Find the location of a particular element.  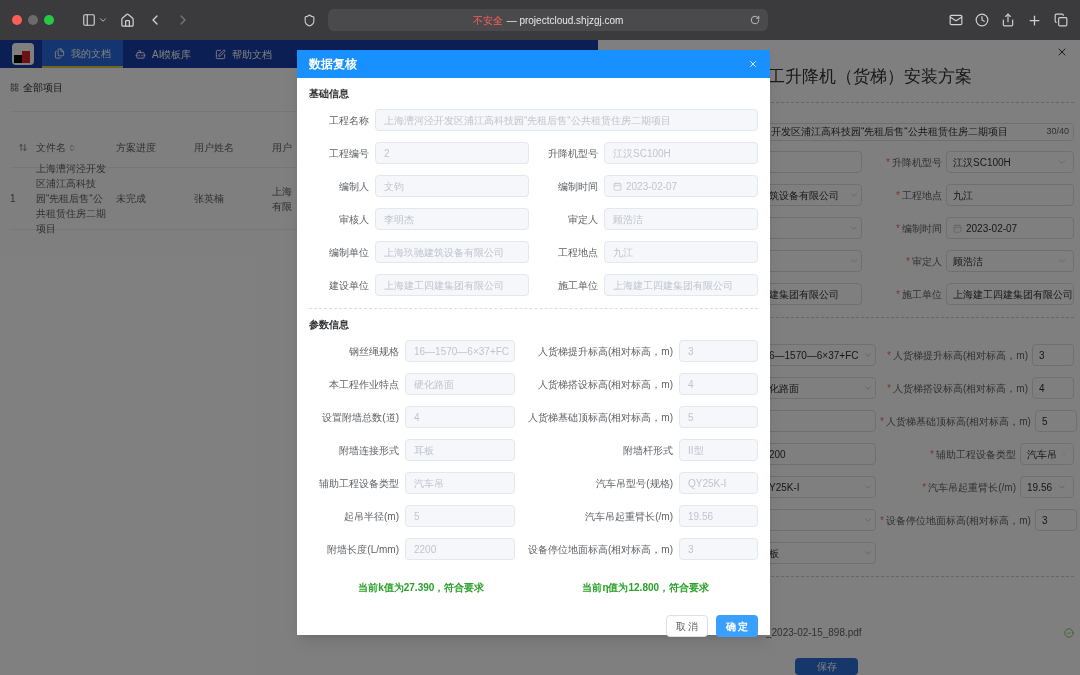

section-title: 参数信息 is located at coordinates (329, 325).